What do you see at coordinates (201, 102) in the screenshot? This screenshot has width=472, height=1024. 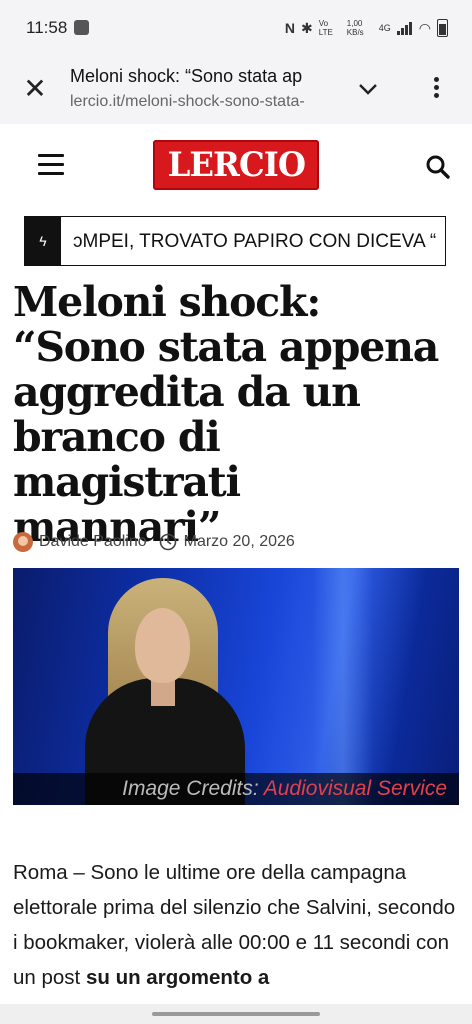 I see `url-text: lercio.it/meloni-shock-sono-stata-` at bounding box center [201, 102].